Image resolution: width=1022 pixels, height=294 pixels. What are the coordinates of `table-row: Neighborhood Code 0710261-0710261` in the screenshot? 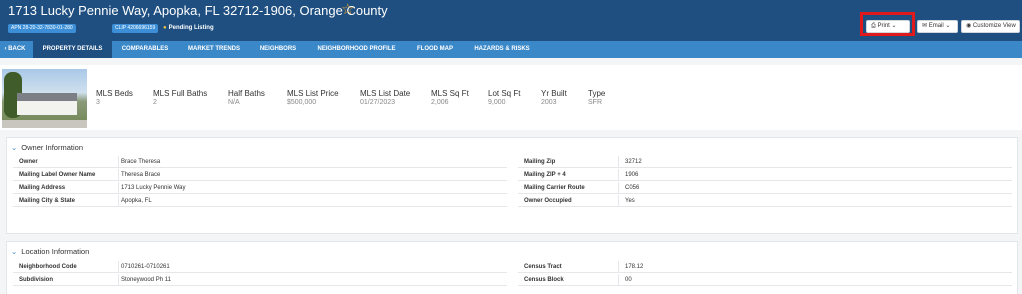 It's located at (260, 267).